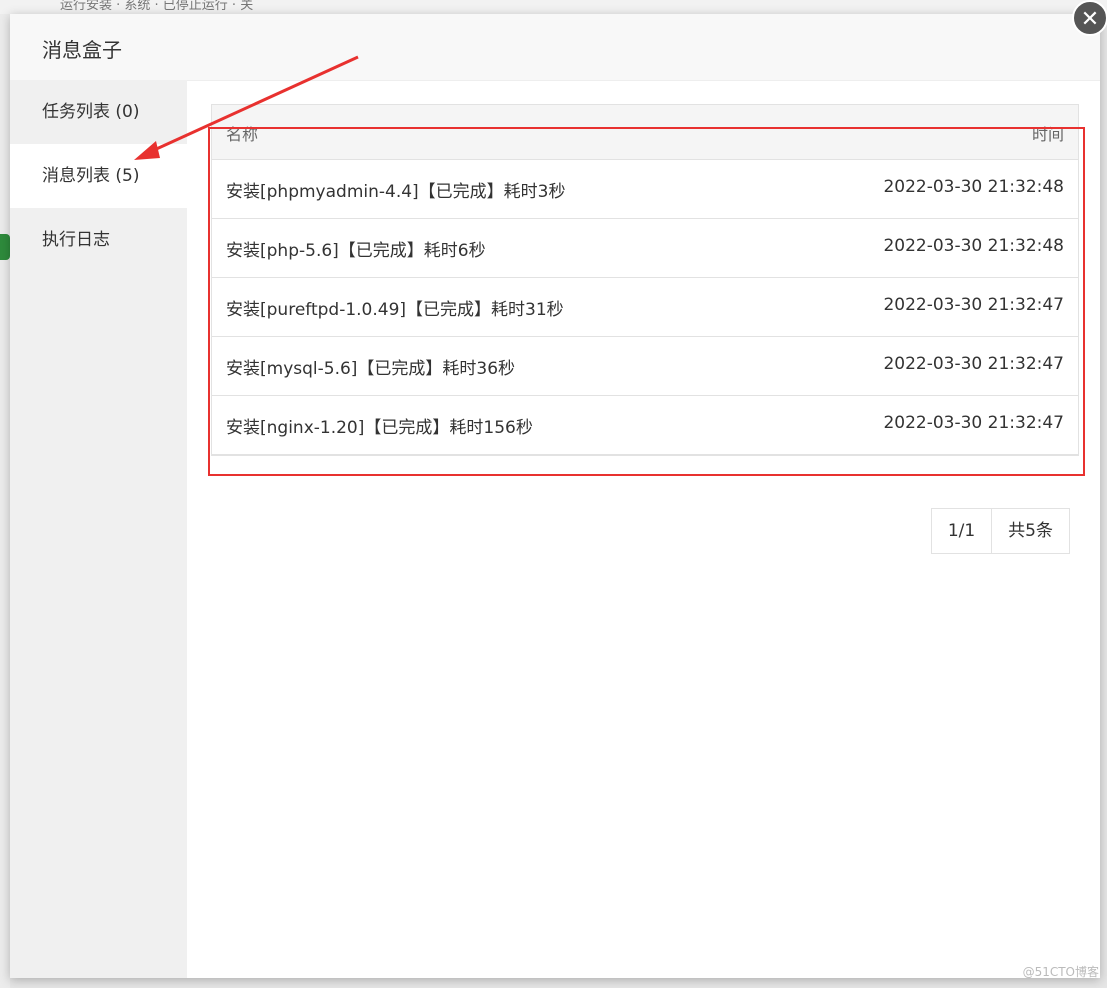  Describe the element at coordinates (379, 428) in the screenshot. I see `row-name: 安装[nginx-1.20]【已完成】耗时156秒` at that location.